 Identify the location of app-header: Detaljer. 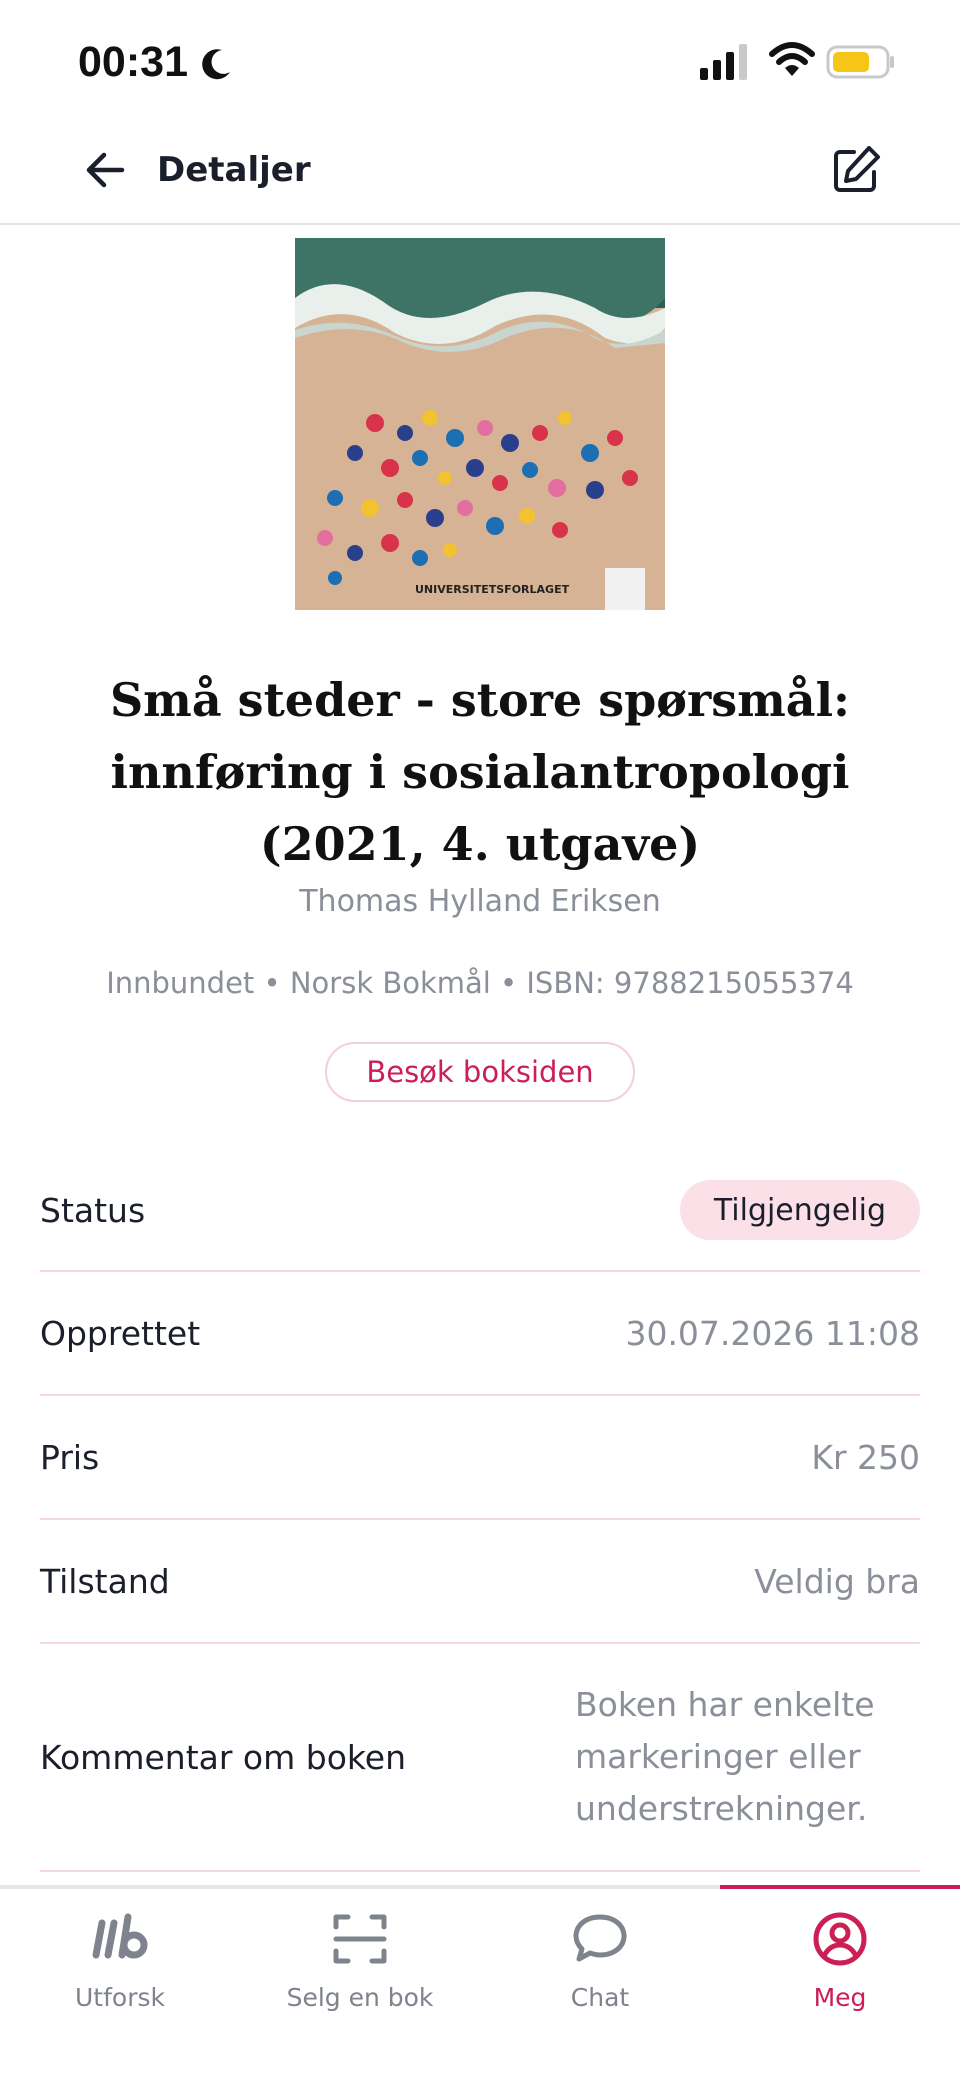
(480, 172).